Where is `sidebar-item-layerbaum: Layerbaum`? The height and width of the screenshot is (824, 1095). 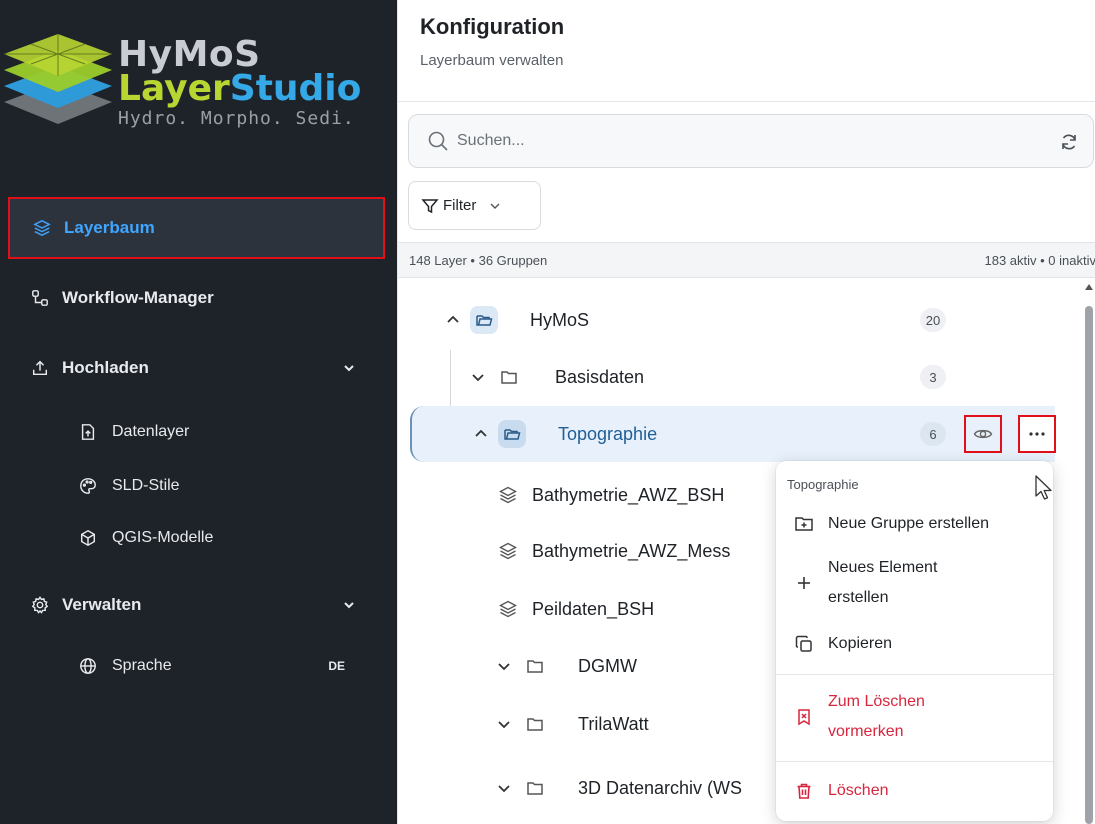 sidebar-item-layerbaum: Layerbaum is located at coordinates (196, 228).